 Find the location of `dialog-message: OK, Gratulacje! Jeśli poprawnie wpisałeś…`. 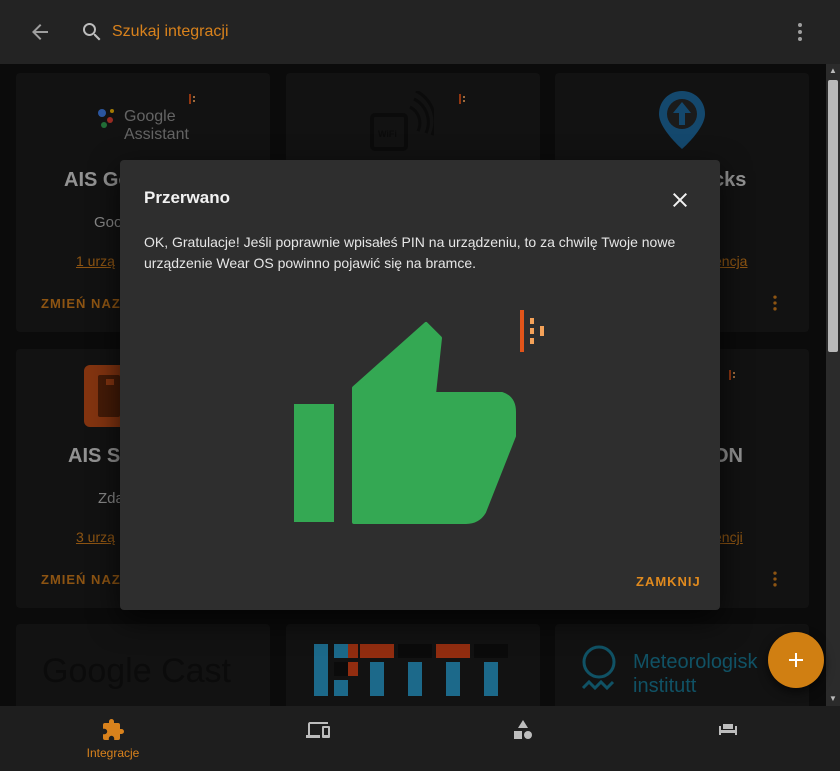

dialog-message: OK, Gratulacje! Jeśli poprawnie wpisałeś… is located at coordinates (410, 252).